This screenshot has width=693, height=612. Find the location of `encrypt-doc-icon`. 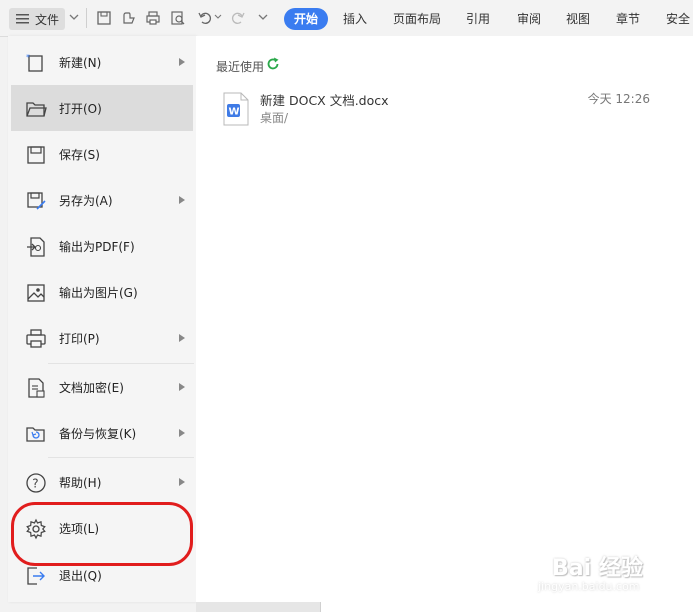

encrypt-doc-icon is located at coordinates (36, 388).